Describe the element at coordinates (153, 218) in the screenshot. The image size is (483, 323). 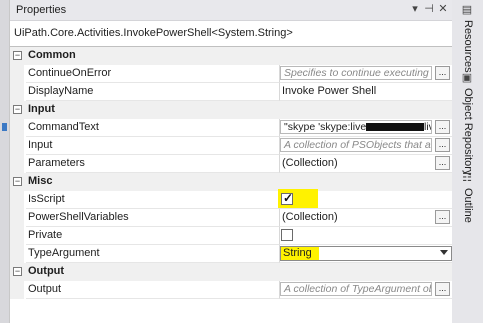
I see `property-name: PowerShellVariables` at that location.